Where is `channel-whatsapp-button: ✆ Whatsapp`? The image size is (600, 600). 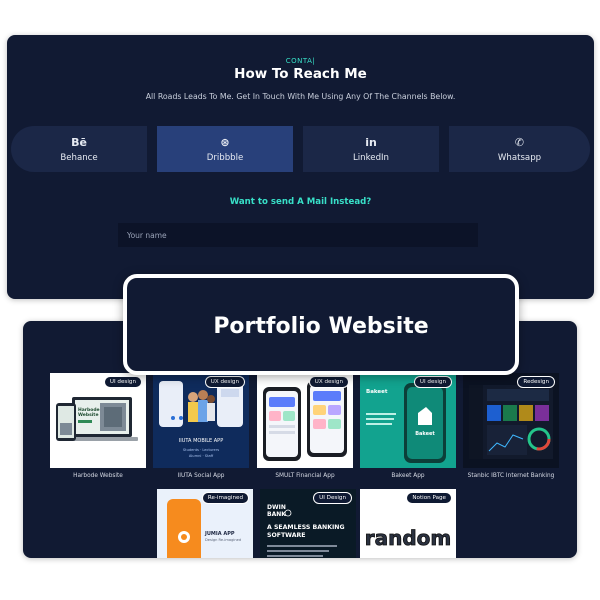
channel-whatsapp-button: ✆ Whatsapp is located at coordinates (519, 149).